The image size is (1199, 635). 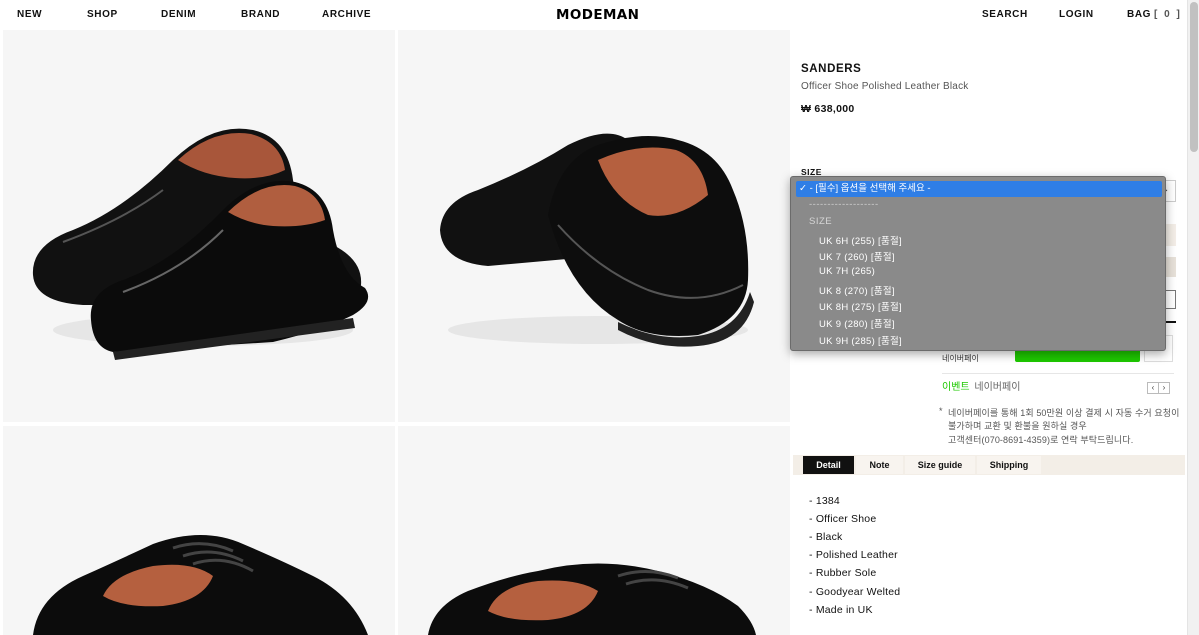 I want to click on scrollbar-thumb, so click(x=1194, y=77).